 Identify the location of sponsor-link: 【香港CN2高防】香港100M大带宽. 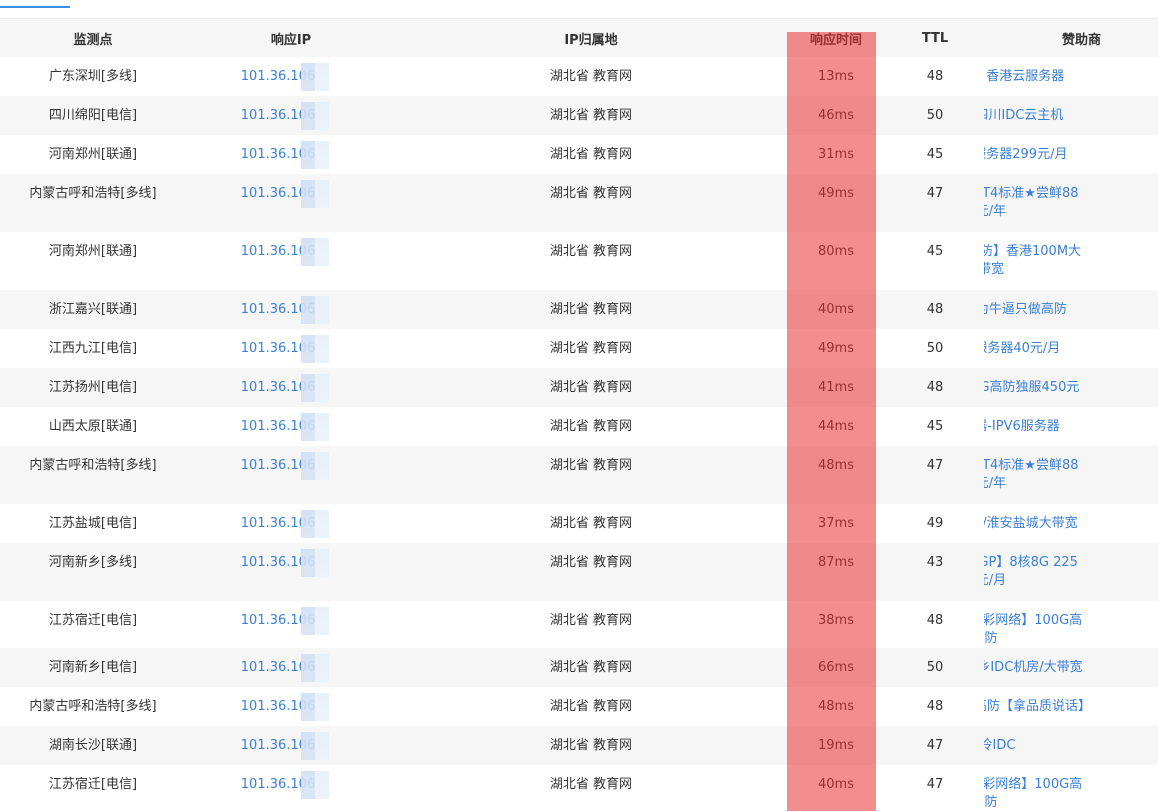
(1032, 260).